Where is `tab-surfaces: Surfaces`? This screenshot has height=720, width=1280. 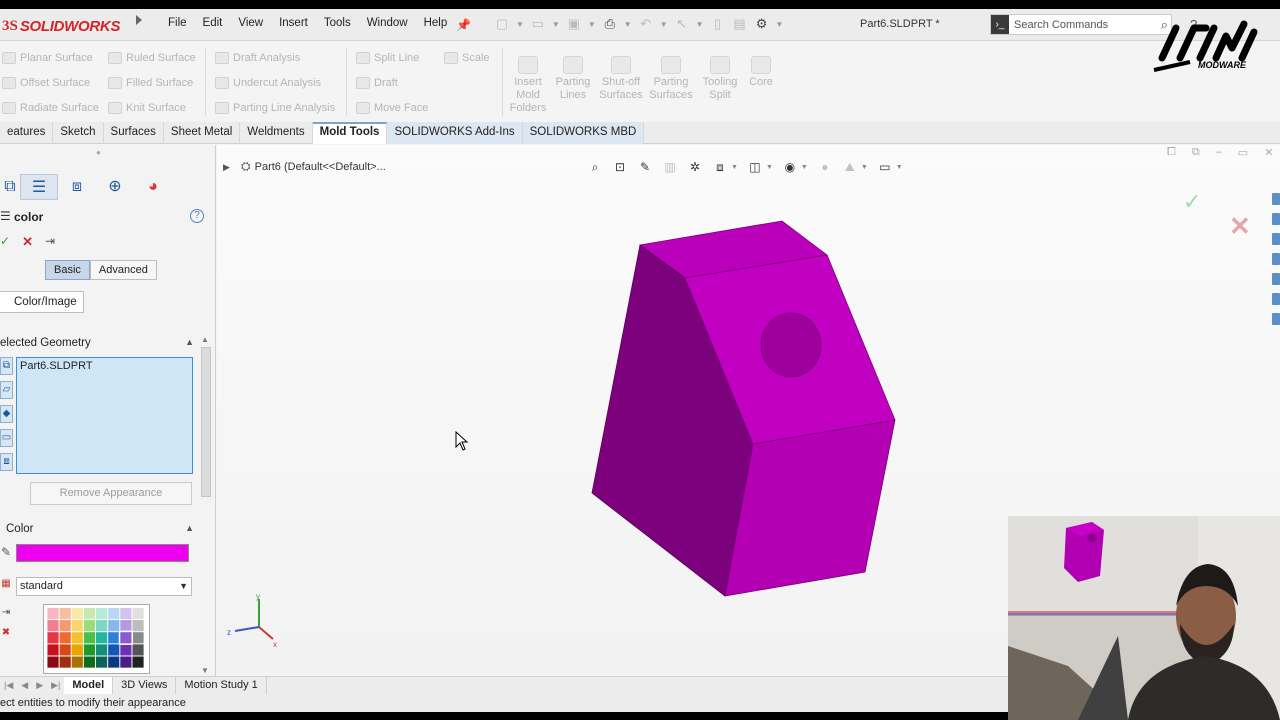 tab-surfaces: Surfaces is located at coordinates (134, 133).